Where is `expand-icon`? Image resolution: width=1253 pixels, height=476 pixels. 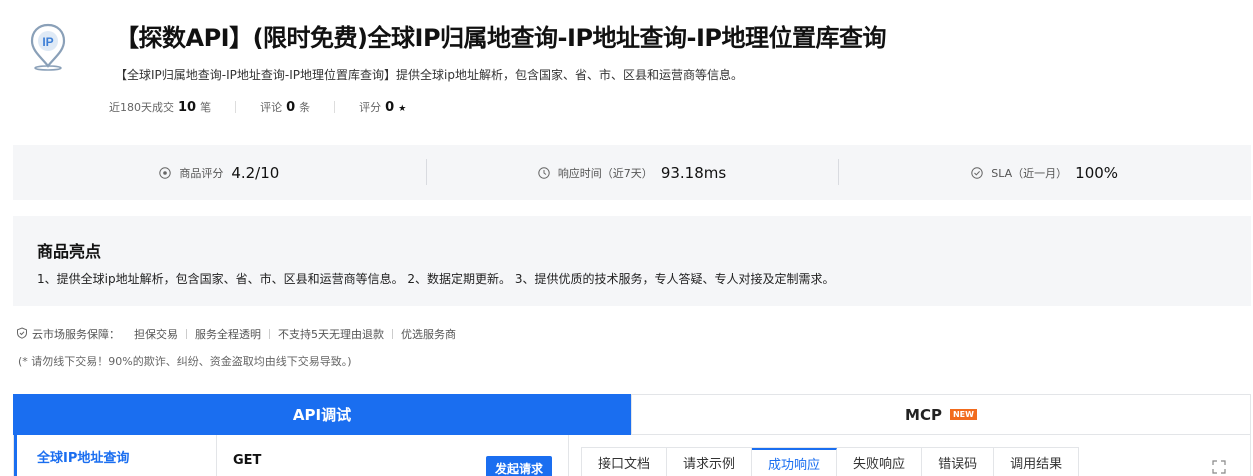 expand-icon is located at coordinates (1219, 466).